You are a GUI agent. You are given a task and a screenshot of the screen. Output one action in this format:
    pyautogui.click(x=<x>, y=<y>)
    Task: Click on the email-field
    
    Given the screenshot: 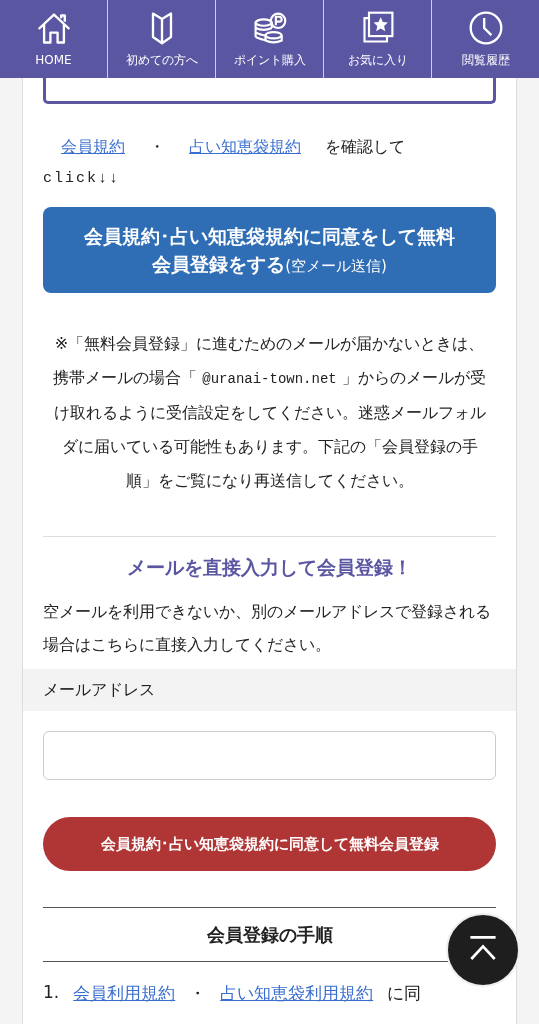 What is the action you would take?
    pyautogui.click(x=269, y=755)
    